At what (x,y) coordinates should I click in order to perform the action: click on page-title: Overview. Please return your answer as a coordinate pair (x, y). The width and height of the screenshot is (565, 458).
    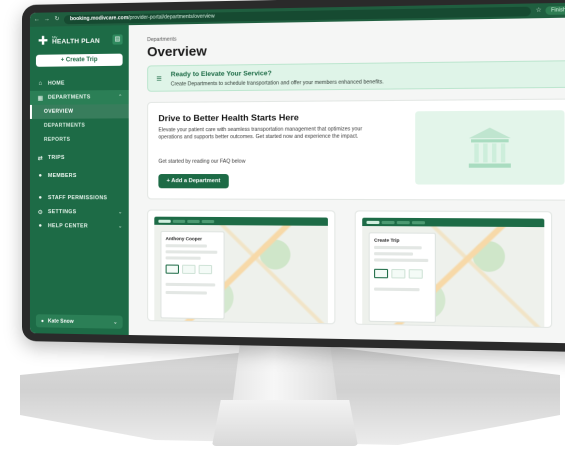
    Looking at the image, I should click on (177, 51).